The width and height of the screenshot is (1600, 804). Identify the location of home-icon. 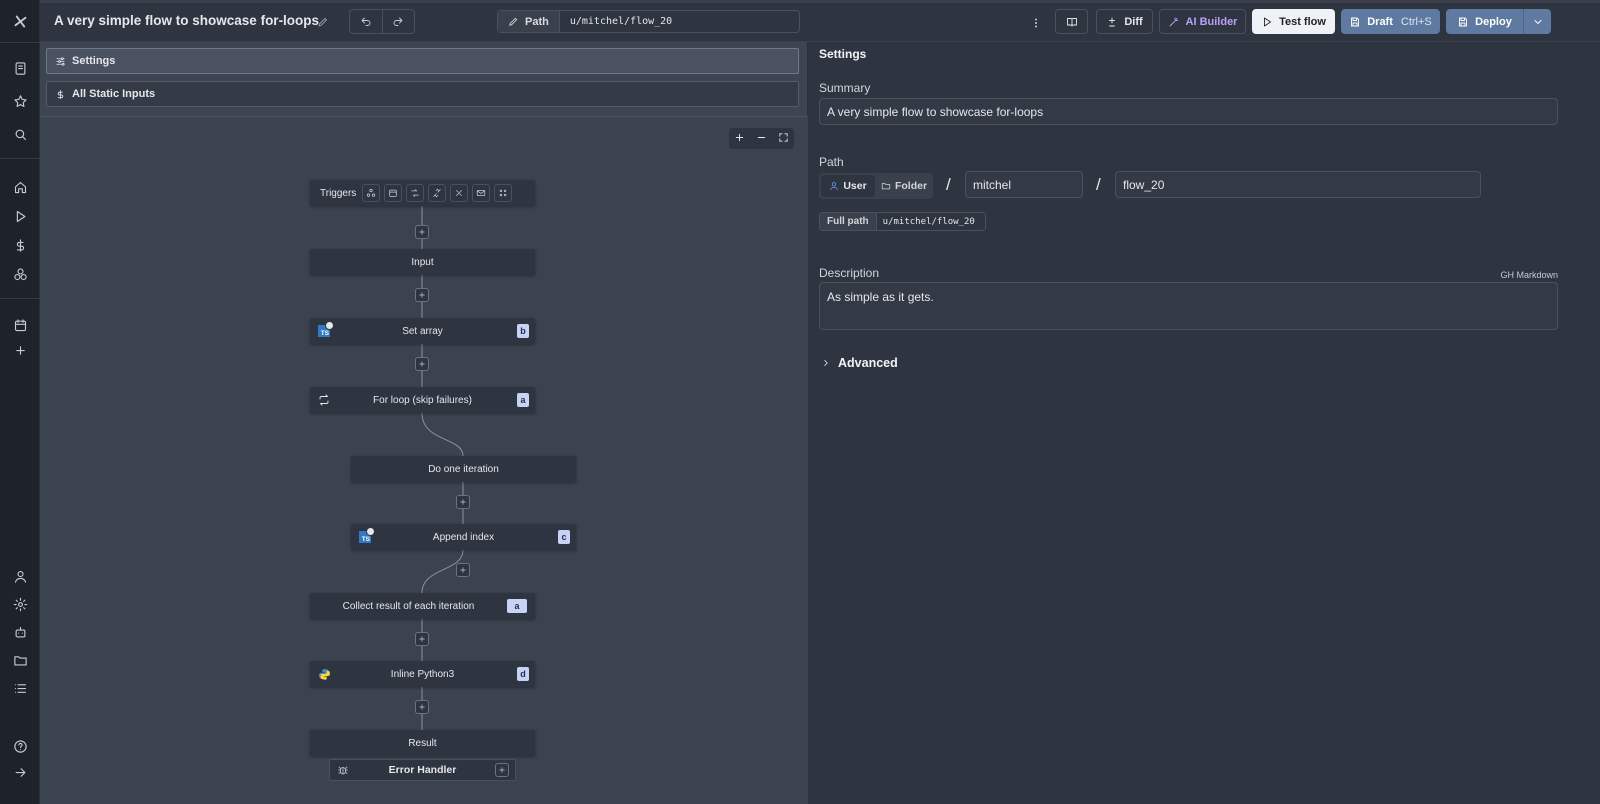
(20, 187).